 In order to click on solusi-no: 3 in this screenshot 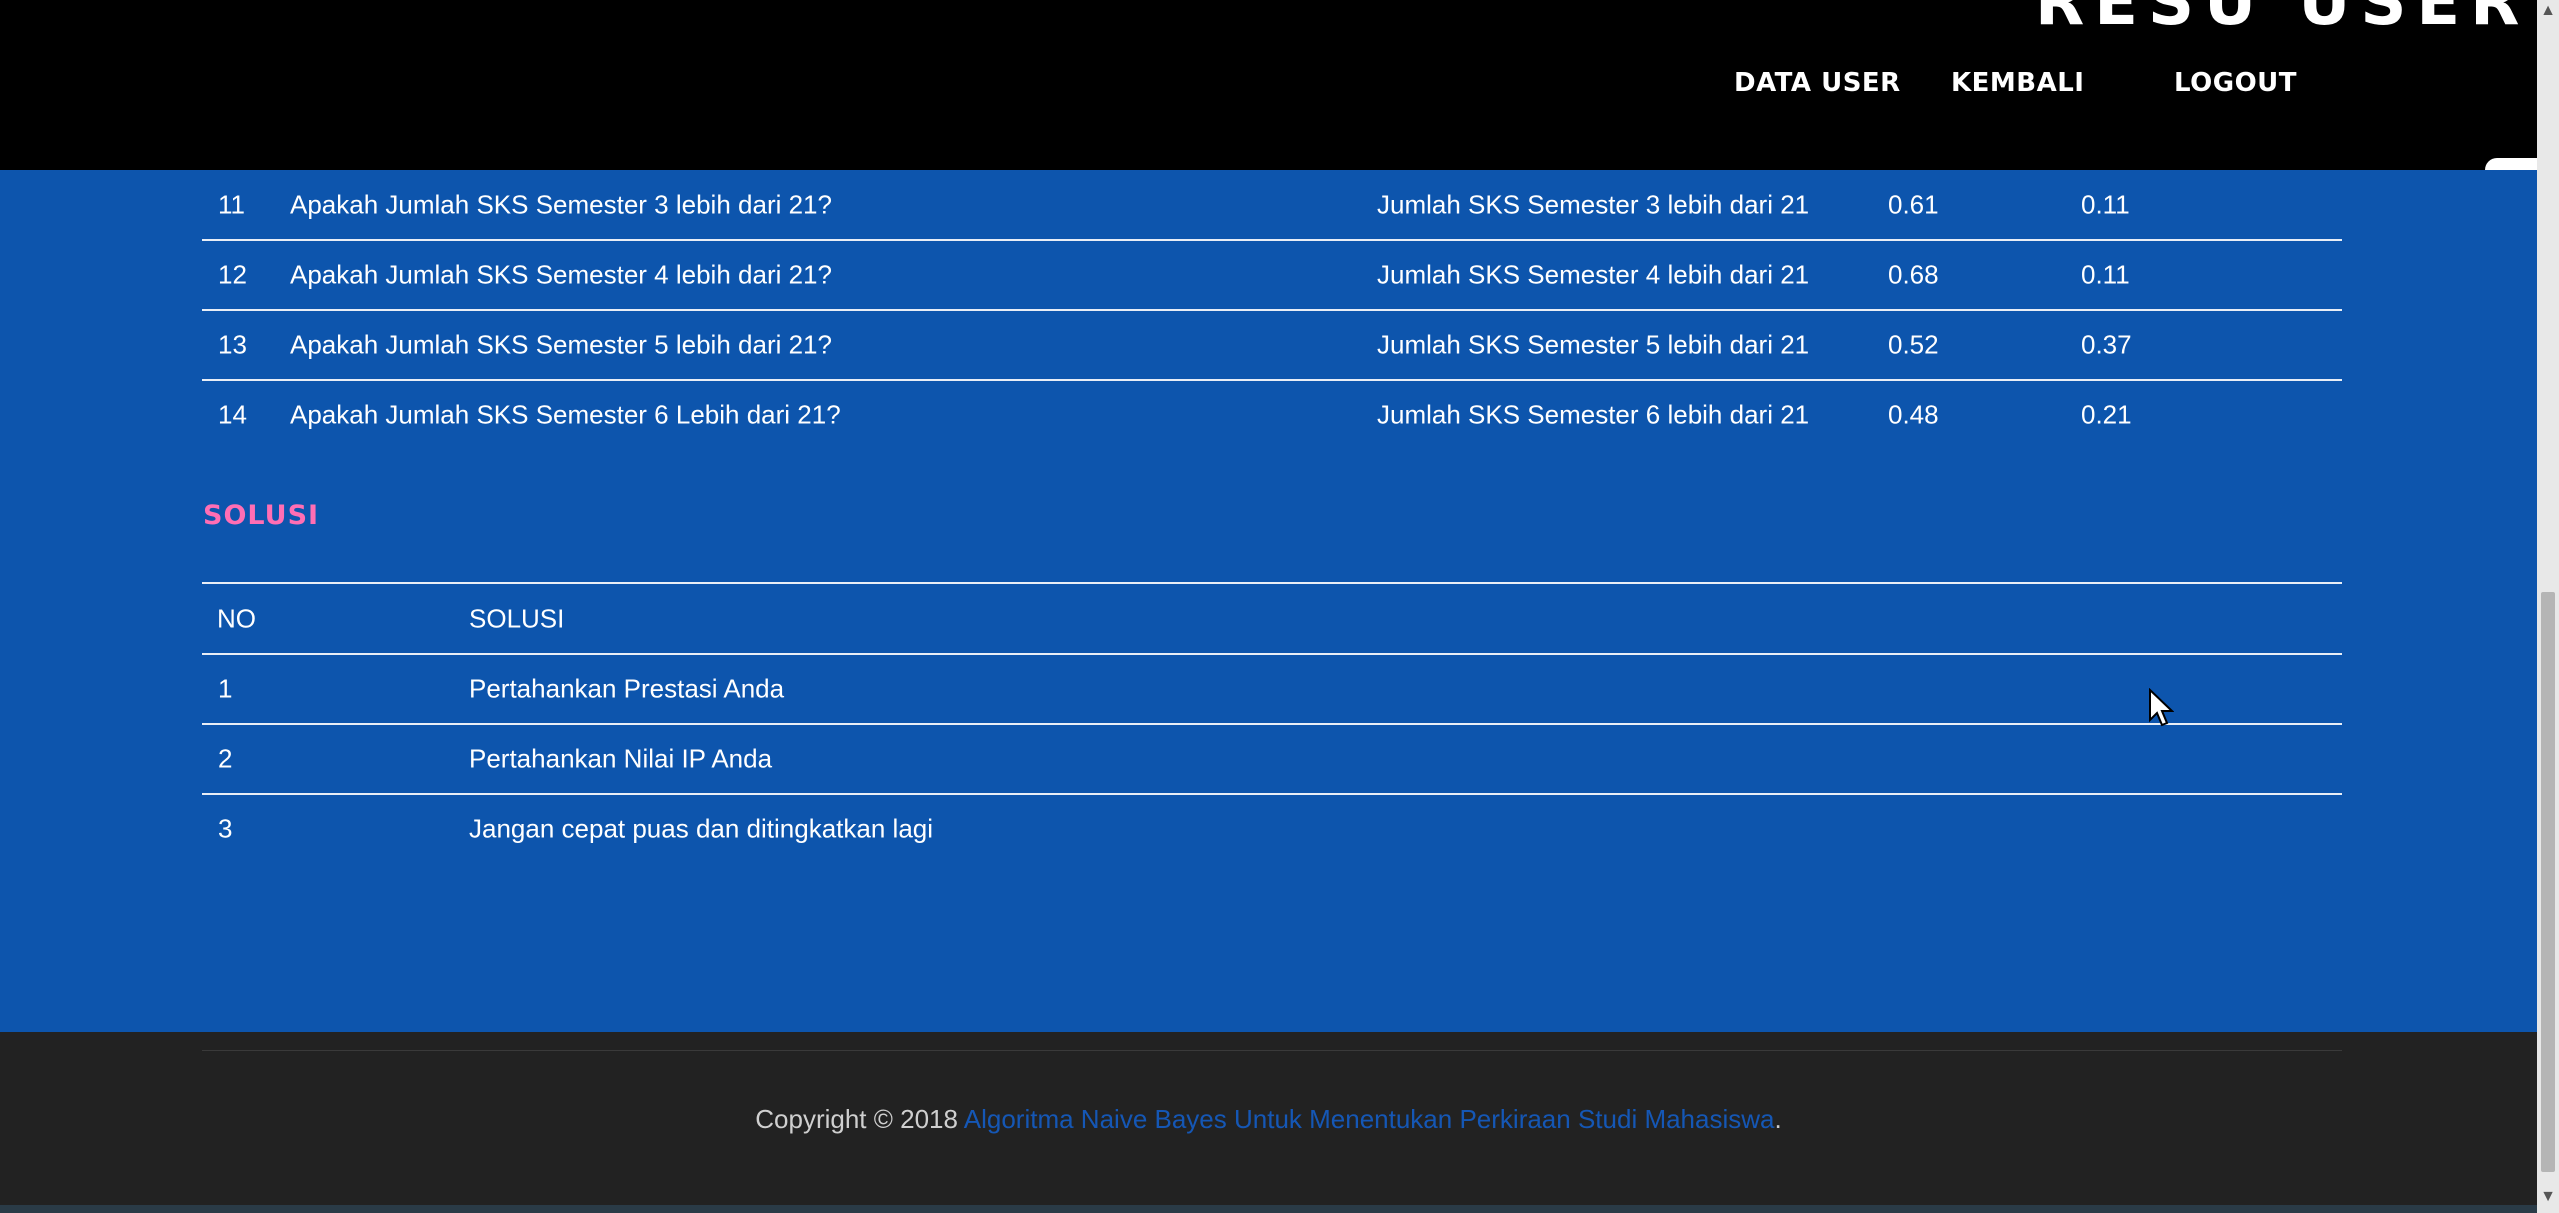, I will do `click(225, 828)`.